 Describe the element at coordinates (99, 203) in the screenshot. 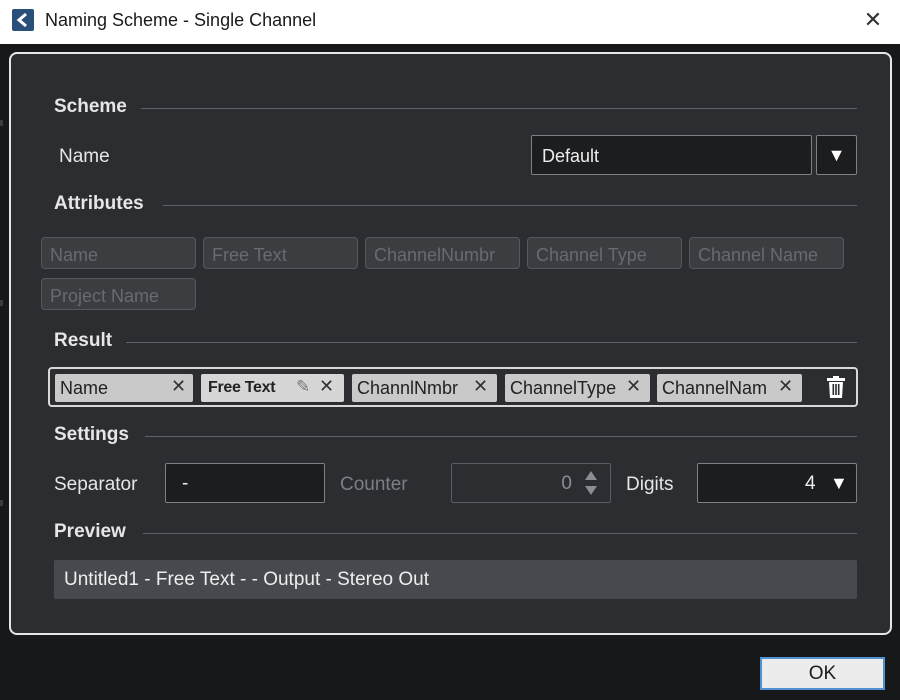

I see `attributes-heading: Attributes` at that location.